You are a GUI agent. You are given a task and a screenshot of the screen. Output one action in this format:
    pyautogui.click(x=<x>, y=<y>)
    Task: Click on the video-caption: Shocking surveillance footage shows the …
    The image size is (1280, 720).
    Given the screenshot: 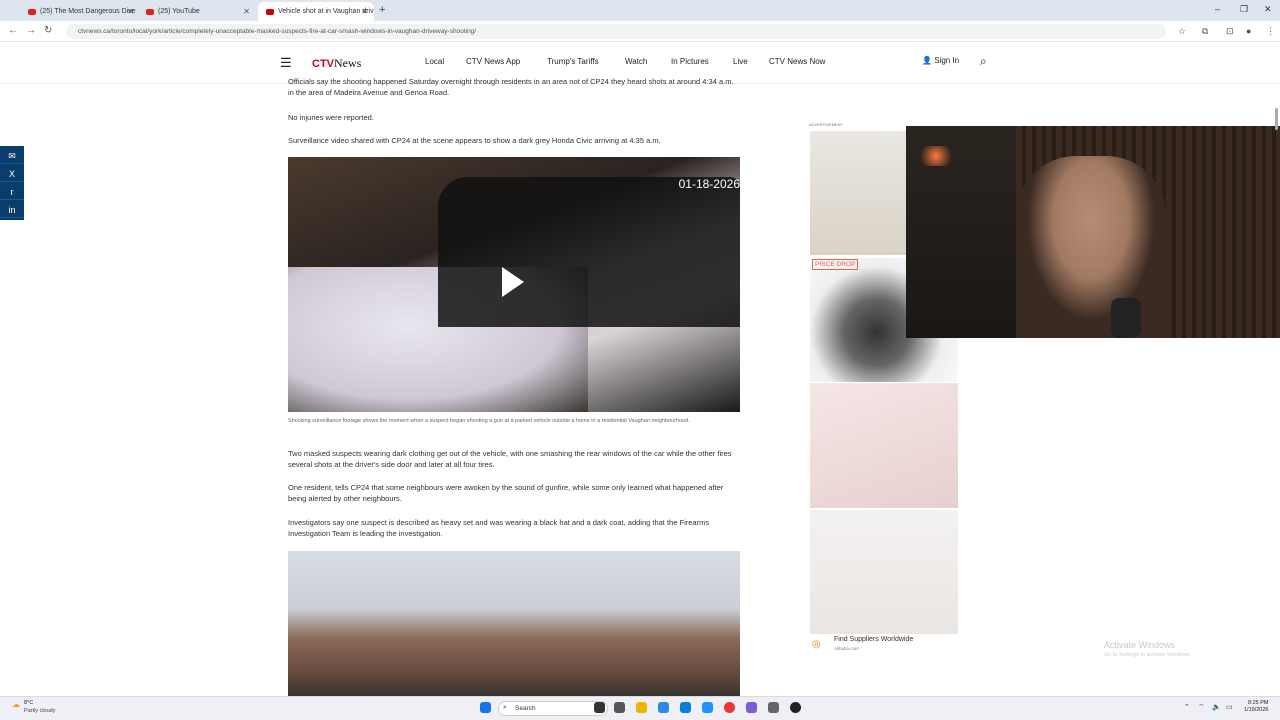 What is the action you would take?
    pyautogui.click(x=489, y=421)
    